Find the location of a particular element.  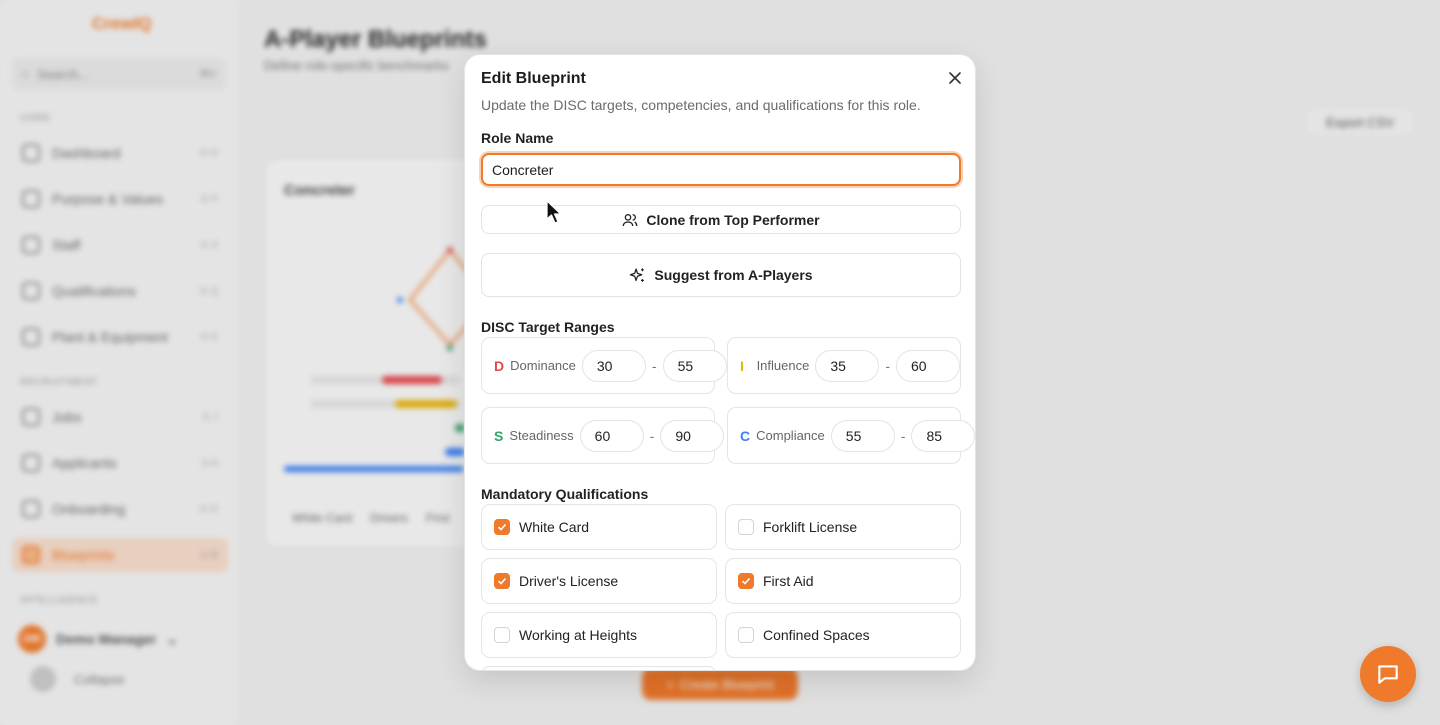

qualification-label: Confined Spaces is located at coordinates (816, 635).